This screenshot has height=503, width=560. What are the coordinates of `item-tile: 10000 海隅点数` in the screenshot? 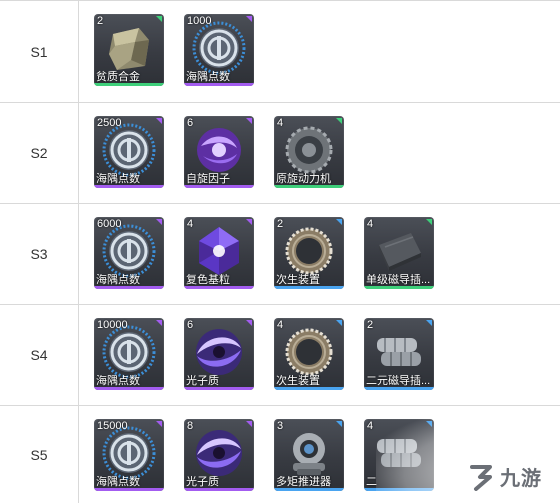 It's located at (129, 354).